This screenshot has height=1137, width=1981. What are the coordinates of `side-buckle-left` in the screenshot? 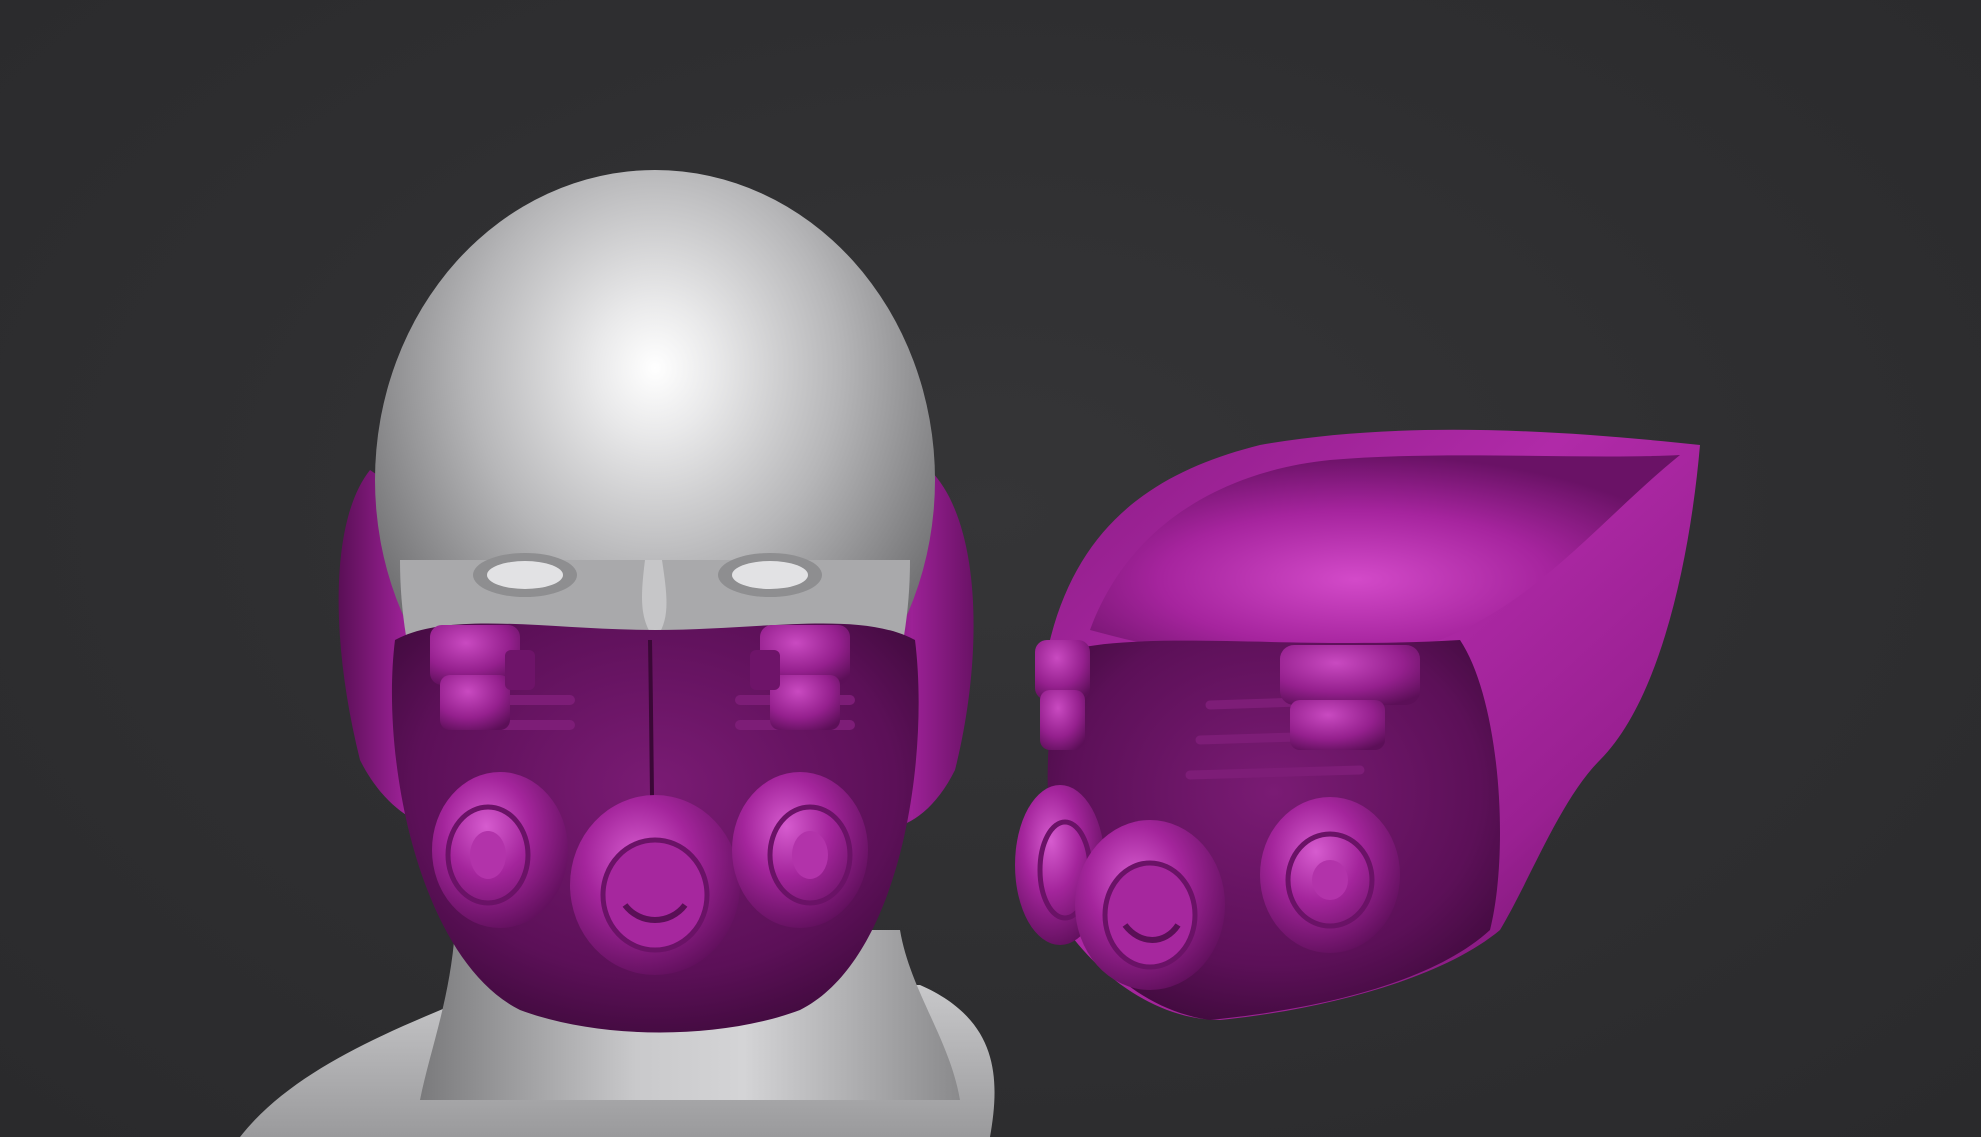 It's located at (1062, 695).